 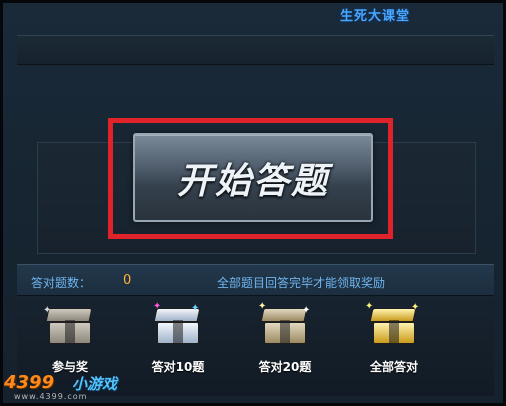 I want to click on greygold-treasure-chest-icon: ✦ ✦, so click(x=285, y=325).